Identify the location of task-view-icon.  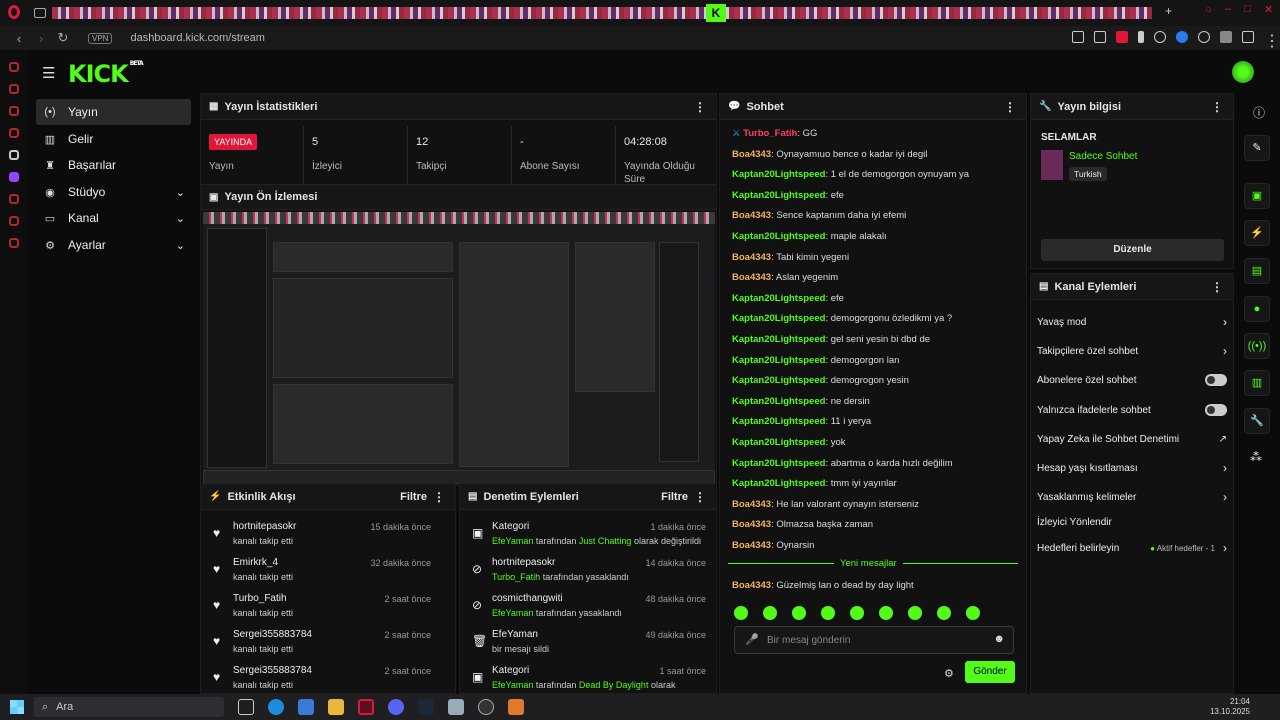
(246, 707).